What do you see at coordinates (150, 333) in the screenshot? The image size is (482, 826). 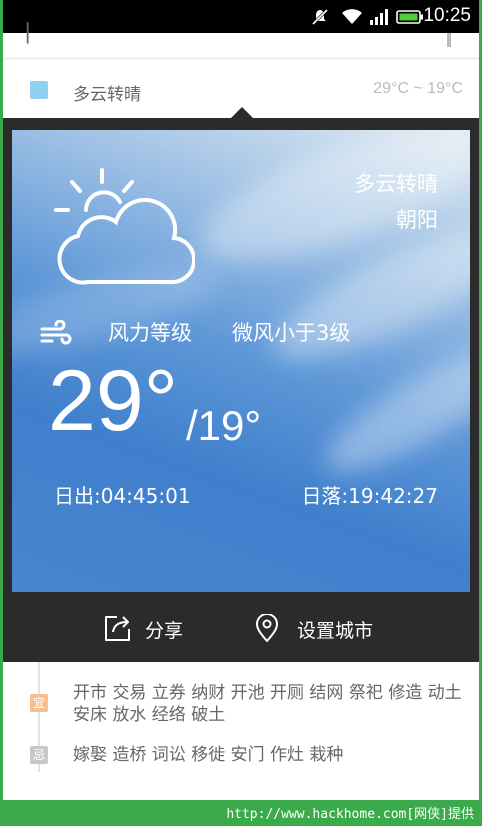 I see `wind-level-label: 风力等级` at bounding box center [150, 333].